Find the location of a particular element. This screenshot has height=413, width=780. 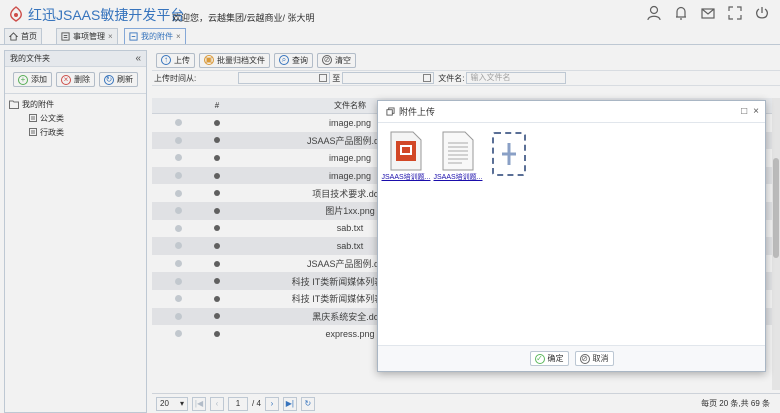

text-file-icon is located at coordinates (458, 151).